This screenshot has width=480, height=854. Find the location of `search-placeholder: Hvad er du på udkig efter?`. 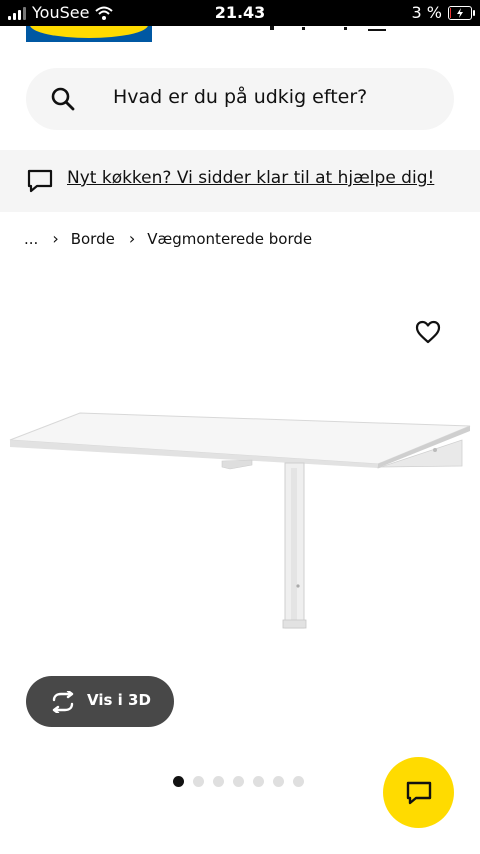

search-placeholder: Hvad er du på udkig efter? is located at coordinates (240, 97).